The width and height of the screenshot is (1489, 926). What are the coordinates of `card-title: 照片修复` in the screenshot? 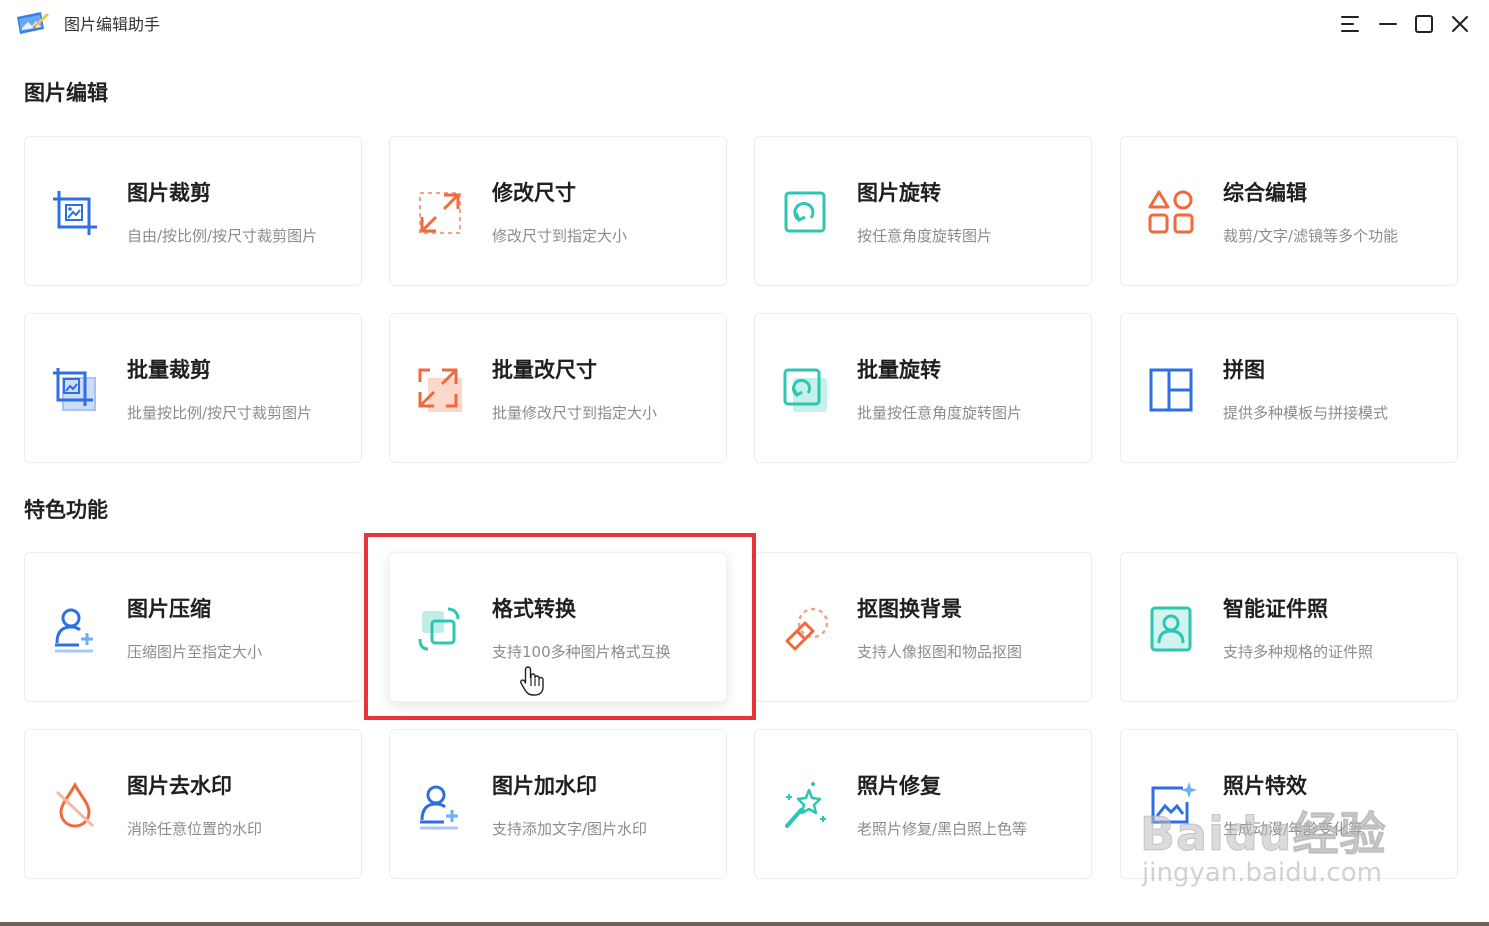 It's located at (899, 786).